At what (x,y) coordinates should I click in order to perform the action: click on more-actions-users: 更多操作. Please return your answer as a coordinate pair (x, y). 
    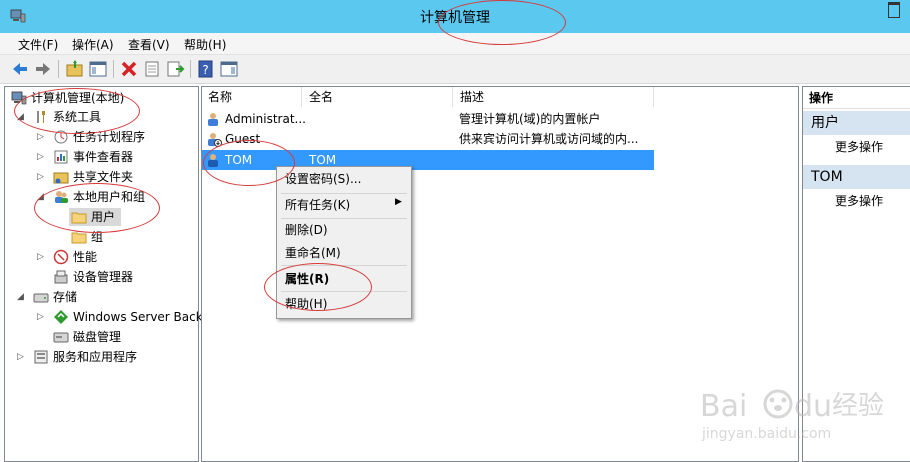
    Looking at the image, I should click on (859, 146).